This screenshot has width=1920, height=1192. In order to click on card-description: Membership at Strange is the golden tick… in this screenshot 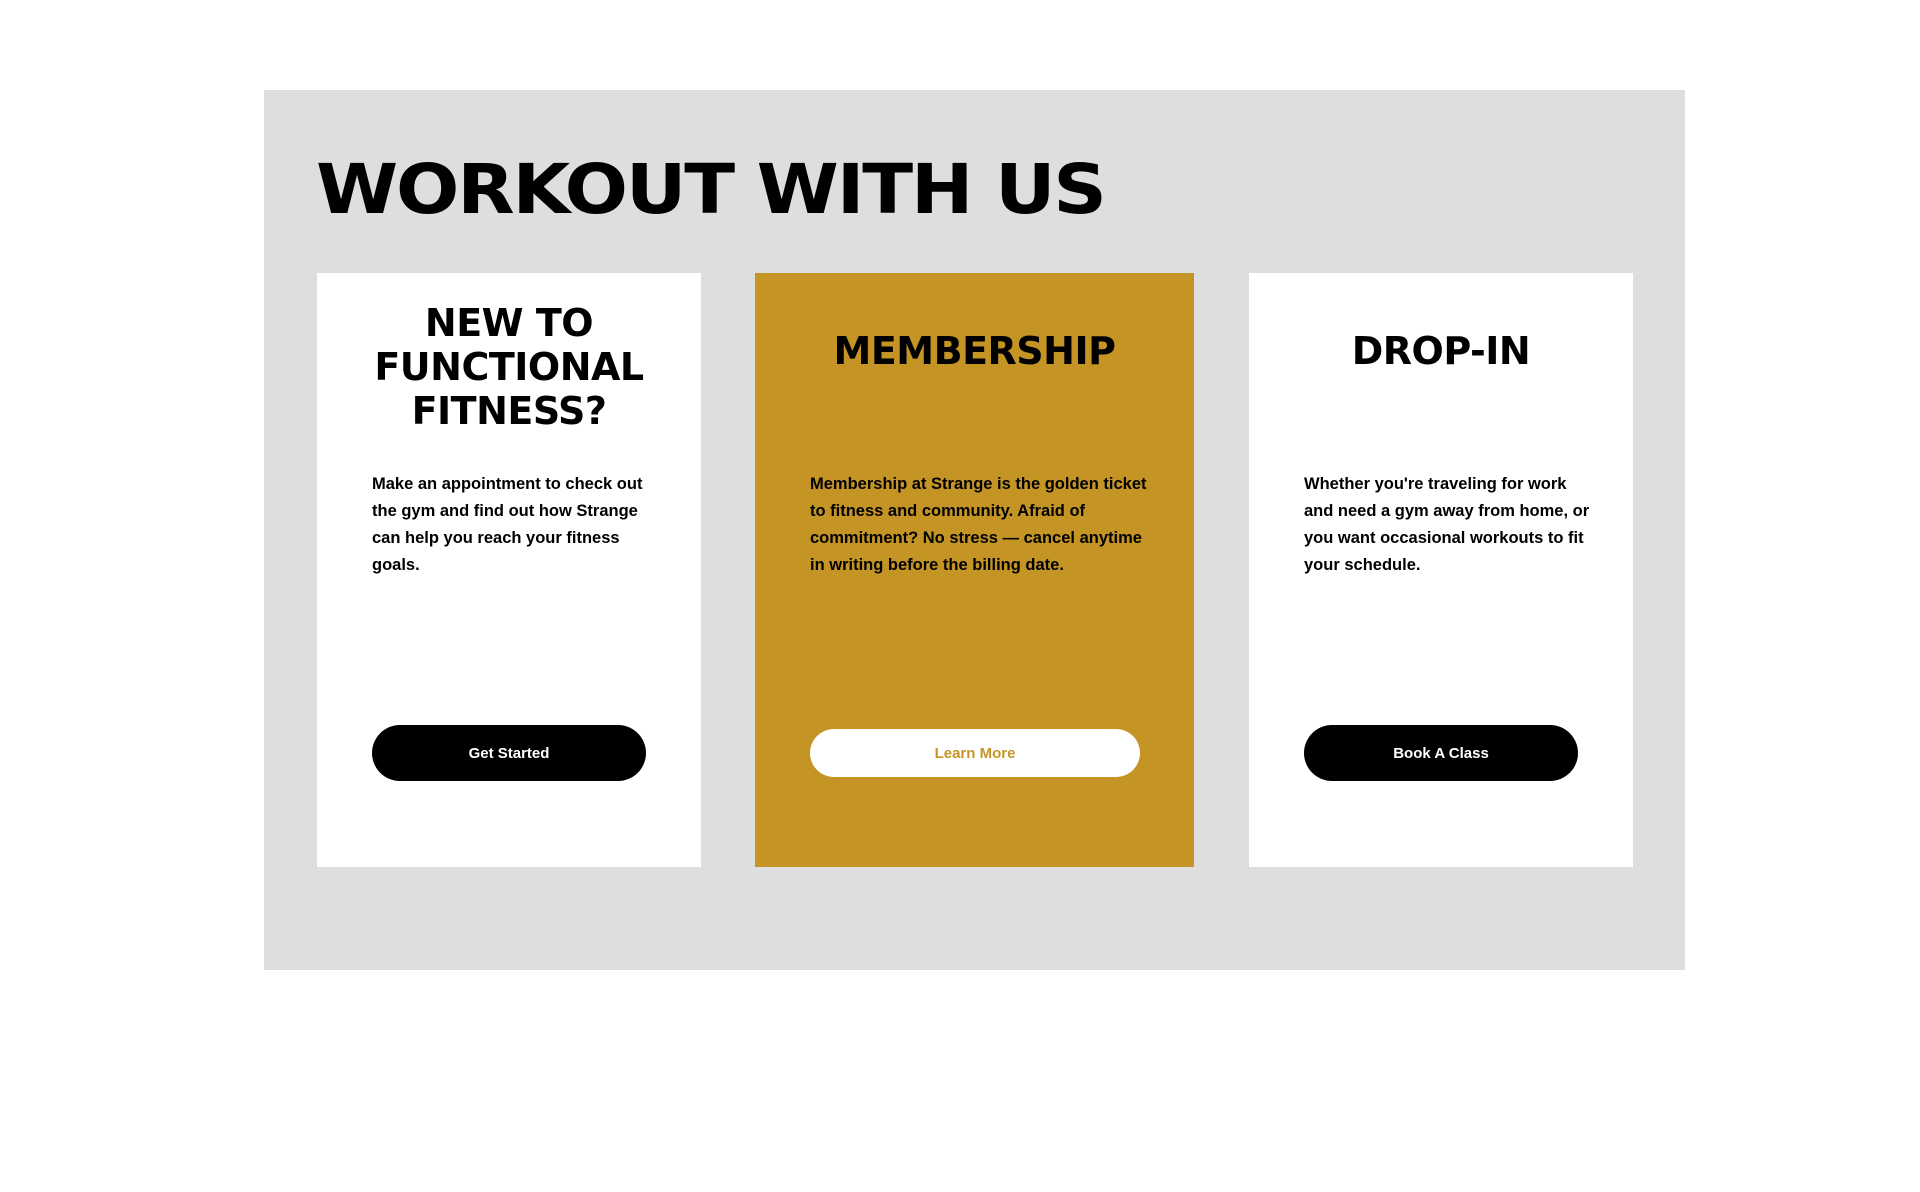, I will do `click(978, 524)`.